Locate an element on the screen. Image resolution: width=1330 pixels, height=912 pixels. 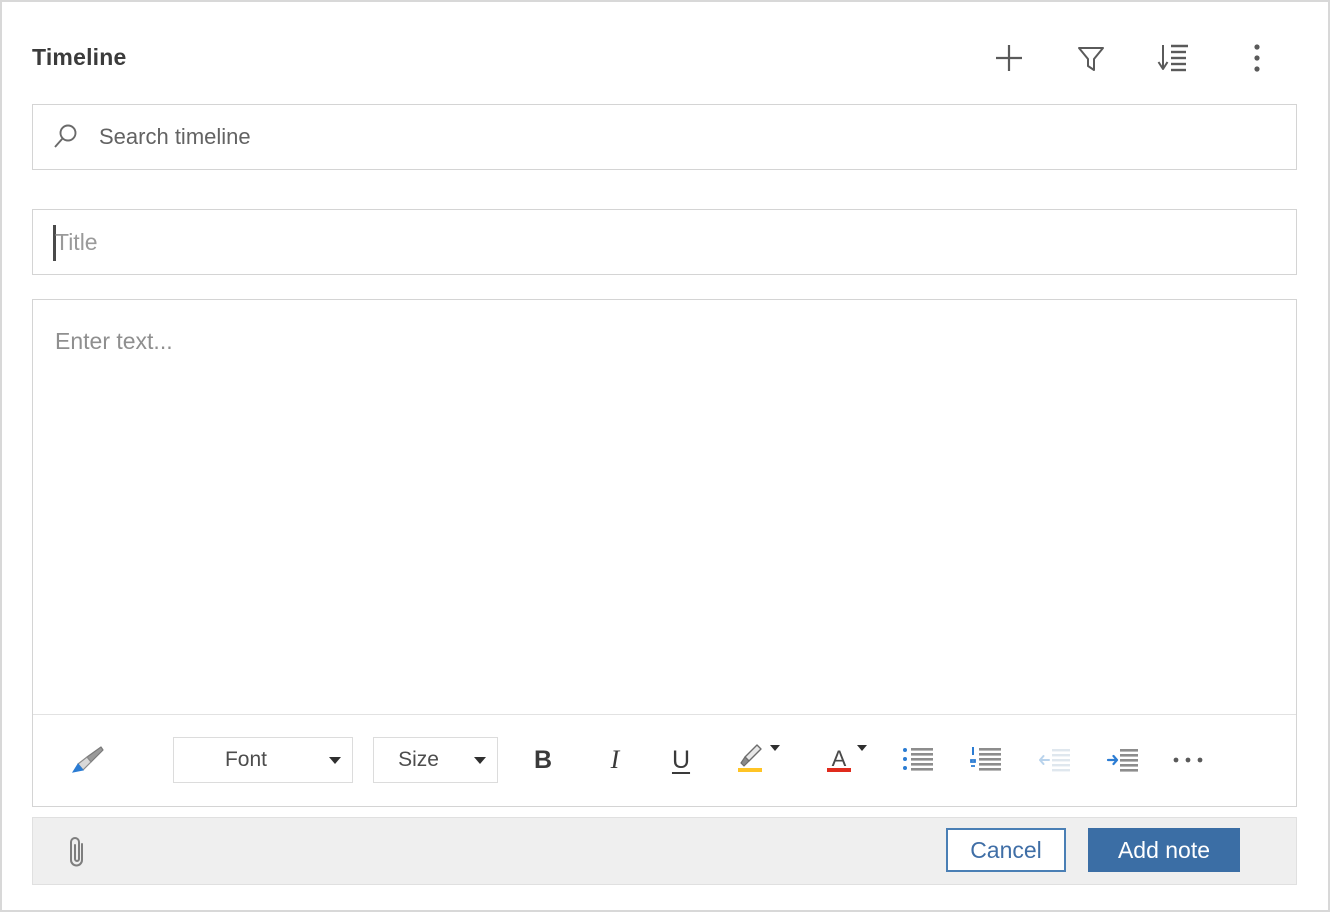
format-painter-button is located at coordinates (88, 760).